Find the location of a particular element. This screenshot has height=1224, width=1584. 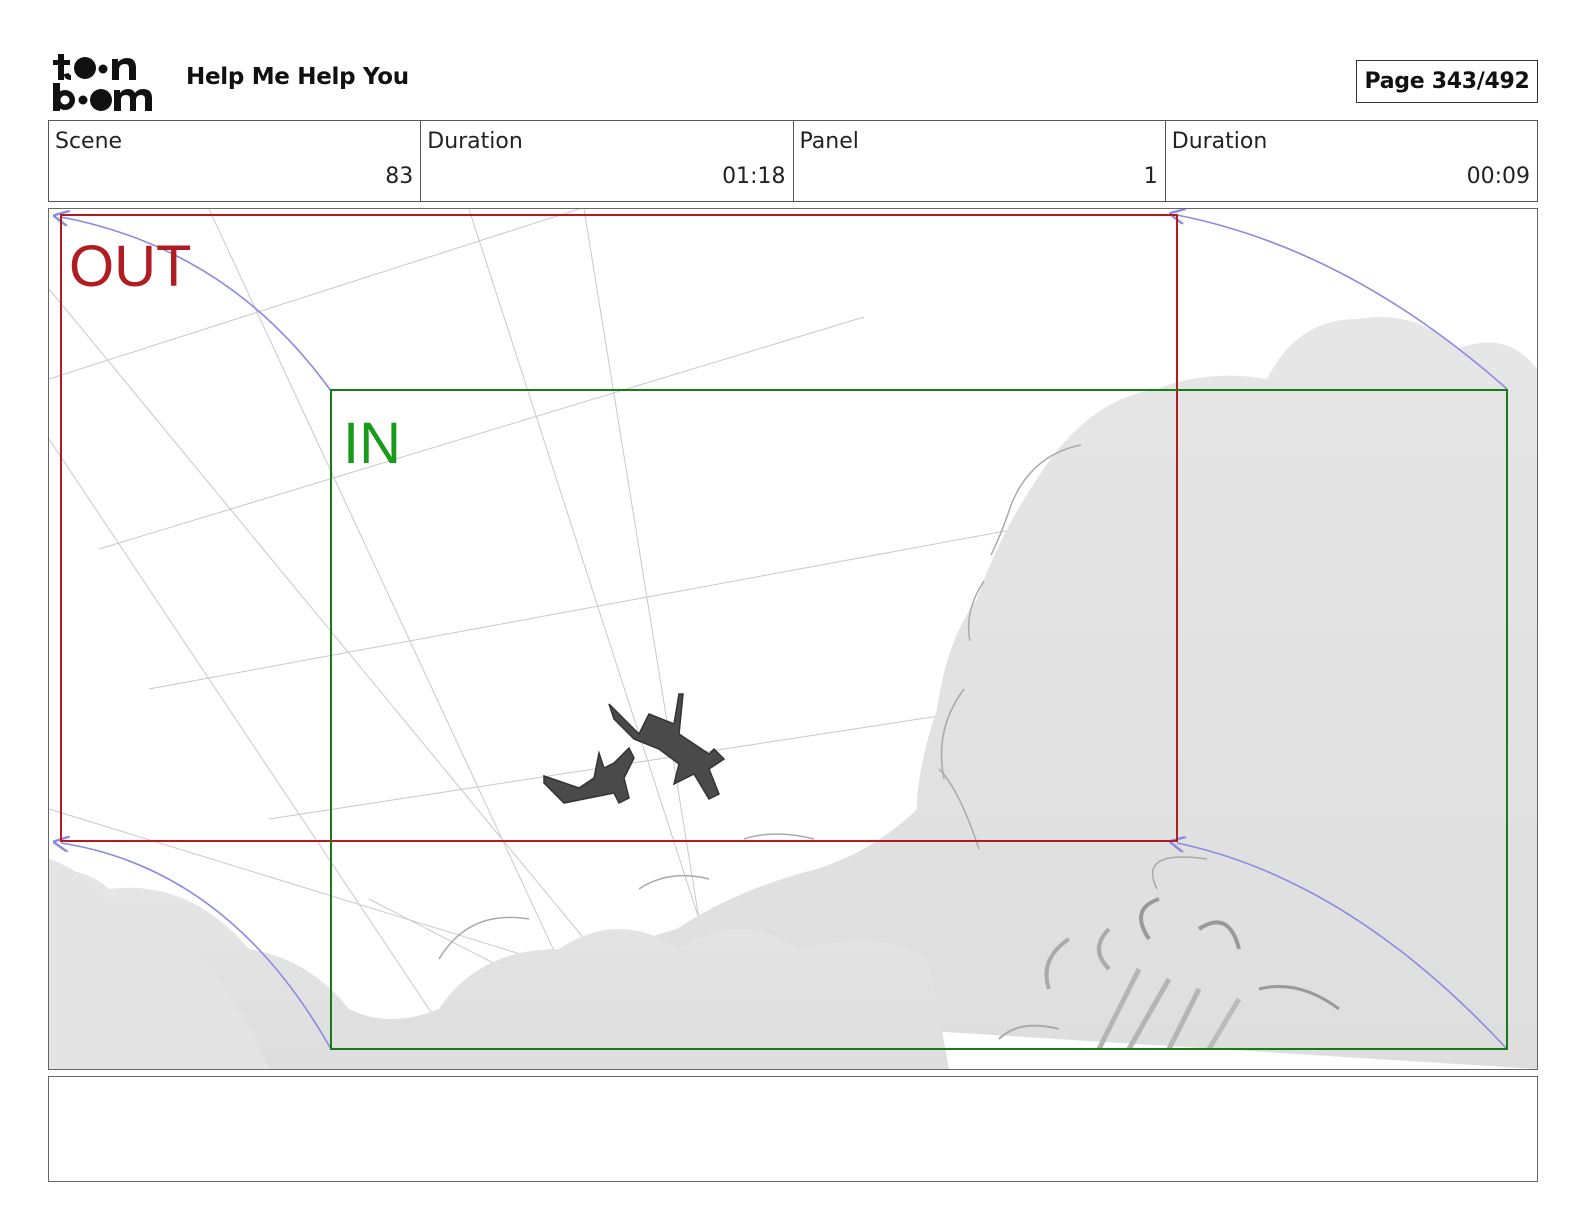

panel-notes is located at coordinates (793, 1129).